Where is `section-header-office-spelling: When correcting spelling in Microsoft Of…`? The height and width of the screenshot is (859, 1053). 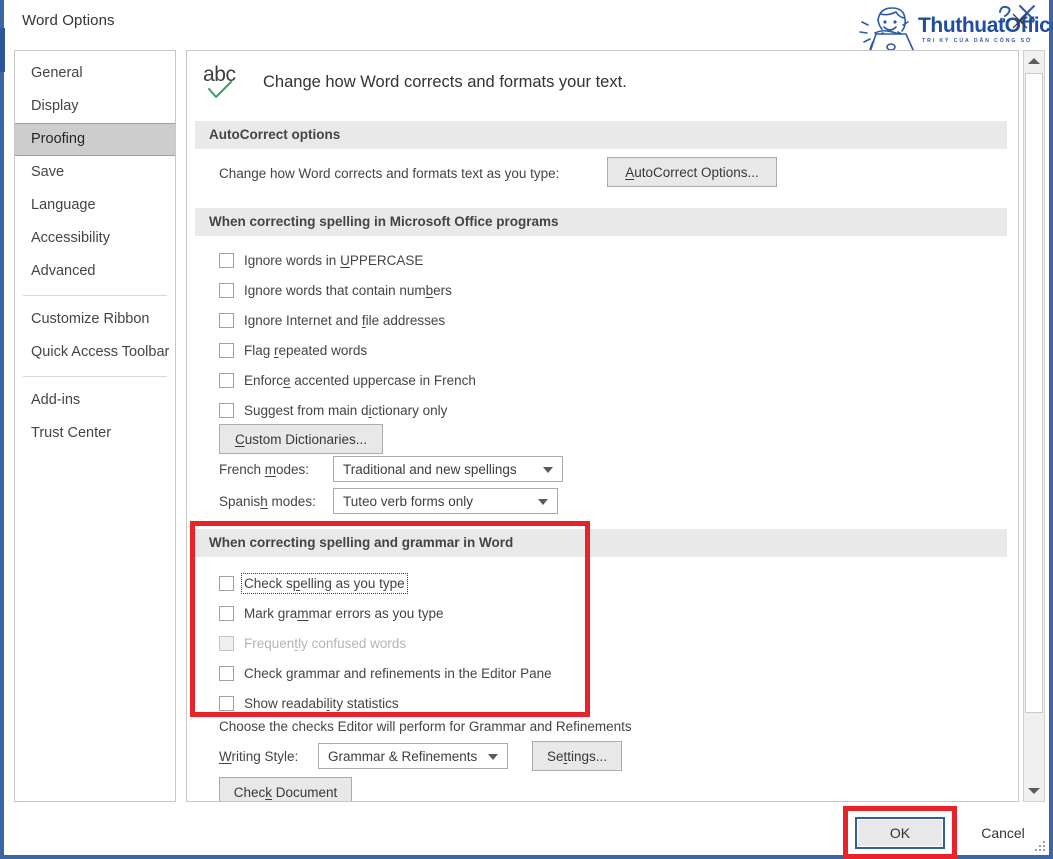 section-header-office-spelling: When correcting spelling in Microsoft Of… is located at coordinates (601, 222).